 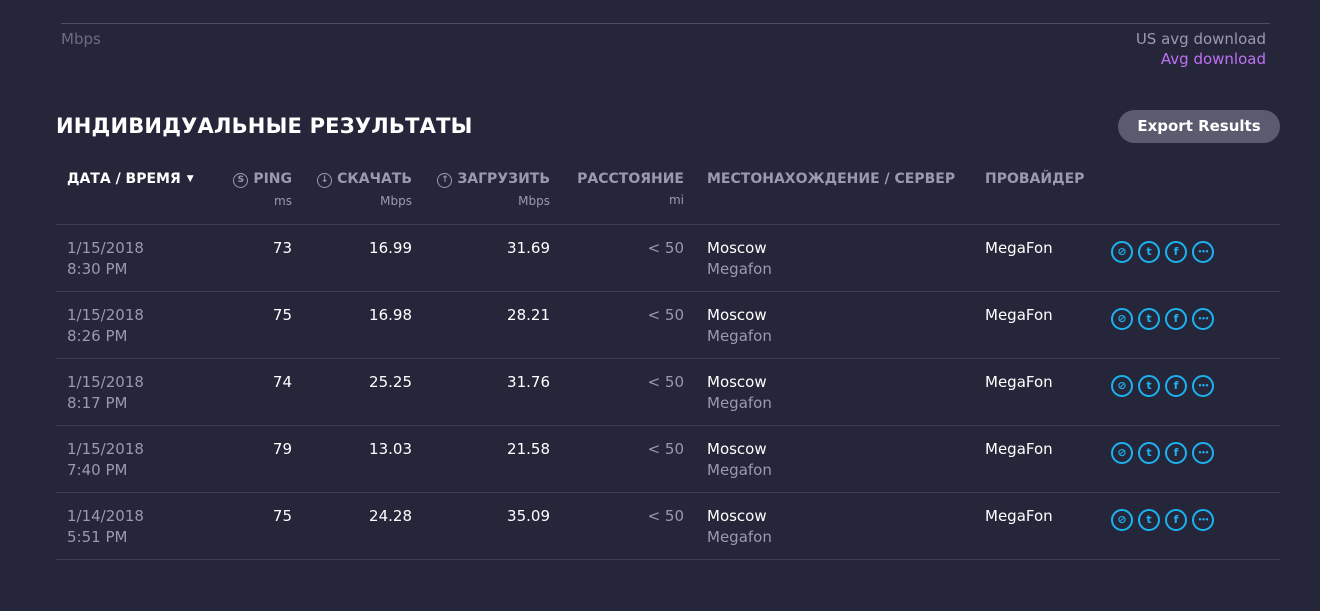 I want to click on header-upload-unit: Mbps, so click(x=534, y=201).